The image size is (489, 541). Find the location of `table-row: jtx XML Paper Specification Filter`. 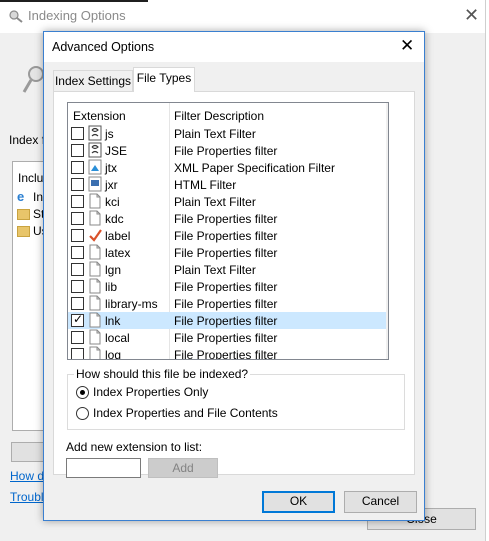

table-row: jtx XML Paper Specification Filter is located at coordinates (227, 167).